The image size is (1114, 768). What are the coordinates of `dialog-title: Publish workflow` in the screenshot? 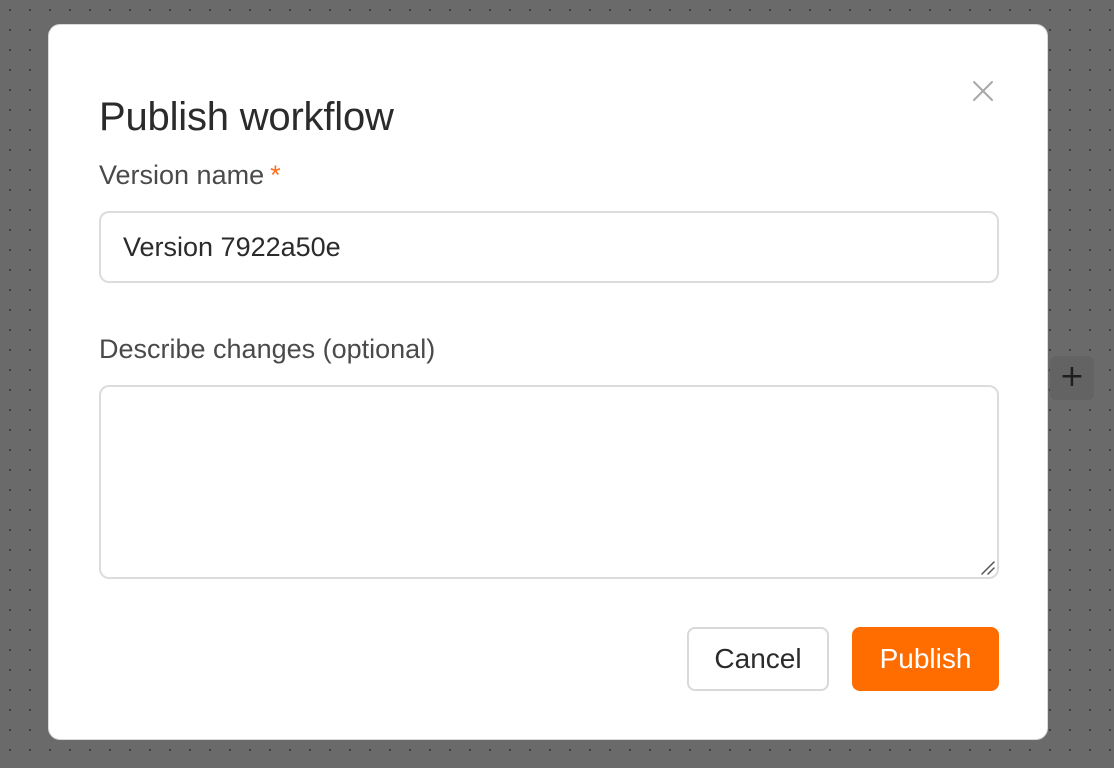 It's located at (246, 117).